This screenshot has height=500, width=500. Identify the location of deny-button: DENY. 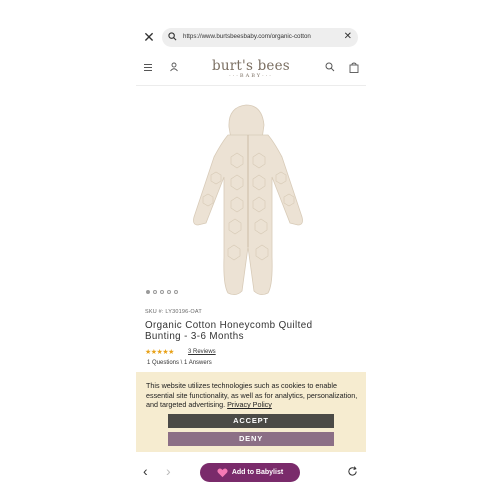
(251, 439).